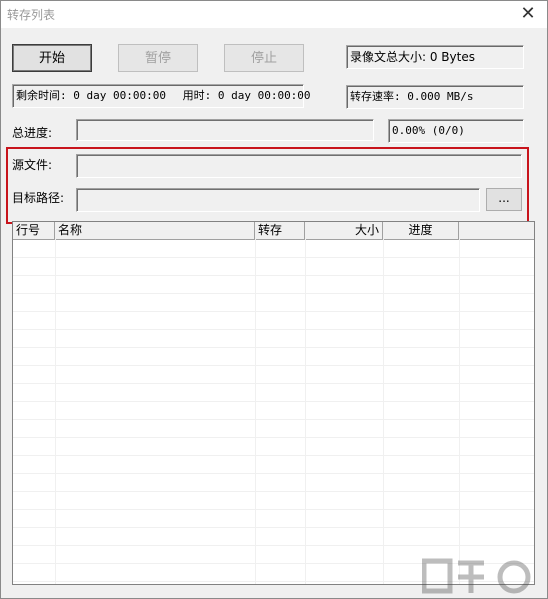 The height and width of the screenshot is (599, 548). I want to click on elapsed-time-text: 用时: 0 day 00:00:00, so click(246, 95).